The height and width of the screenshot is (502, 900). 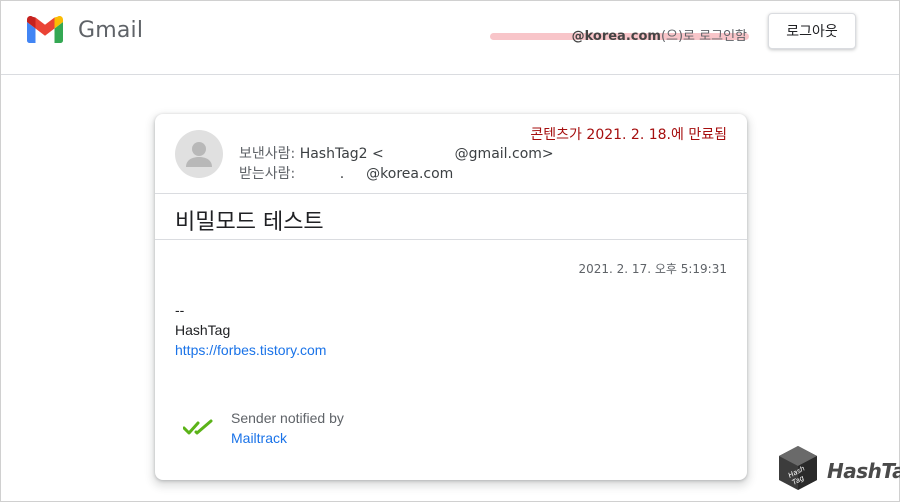 What do you see at coordinates (45, 30) in the screenshot?
I see `gmail-logo-icon` at bounding box center [45, 30].